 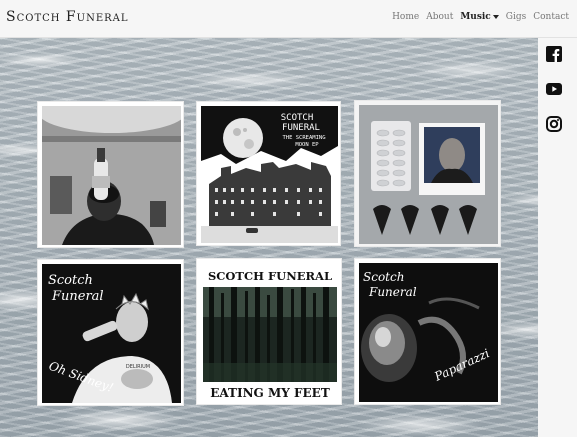 I want to click on album-cover-oh-sidney: DELIRIUM Scotch Funeral Oh Sidney!, so click(x=110, y=332).